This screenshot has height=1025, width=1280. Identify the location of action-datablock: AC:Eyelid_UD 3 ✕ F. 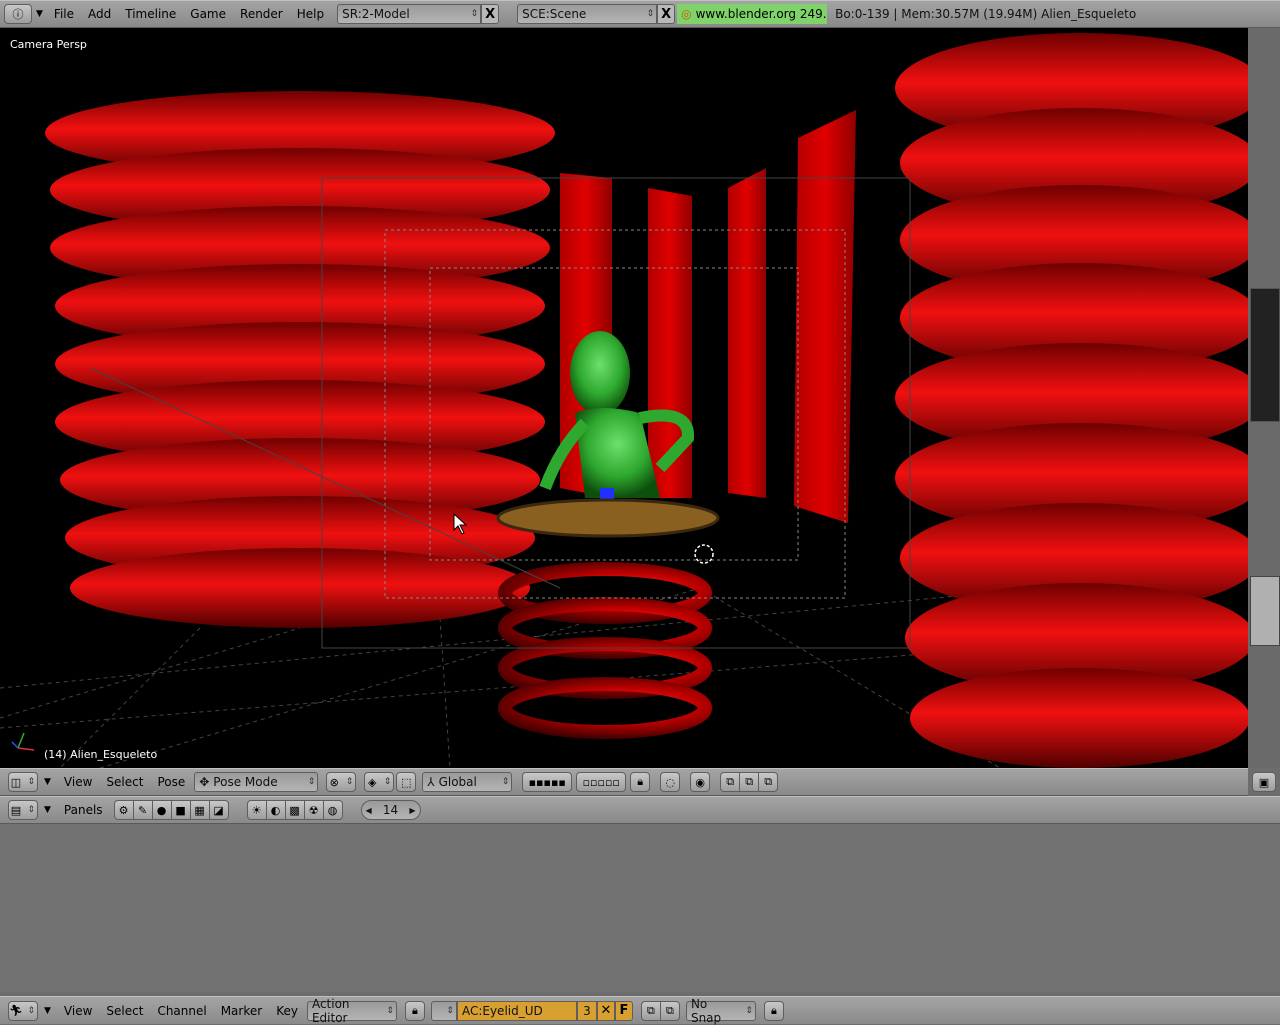
(531, 1010).